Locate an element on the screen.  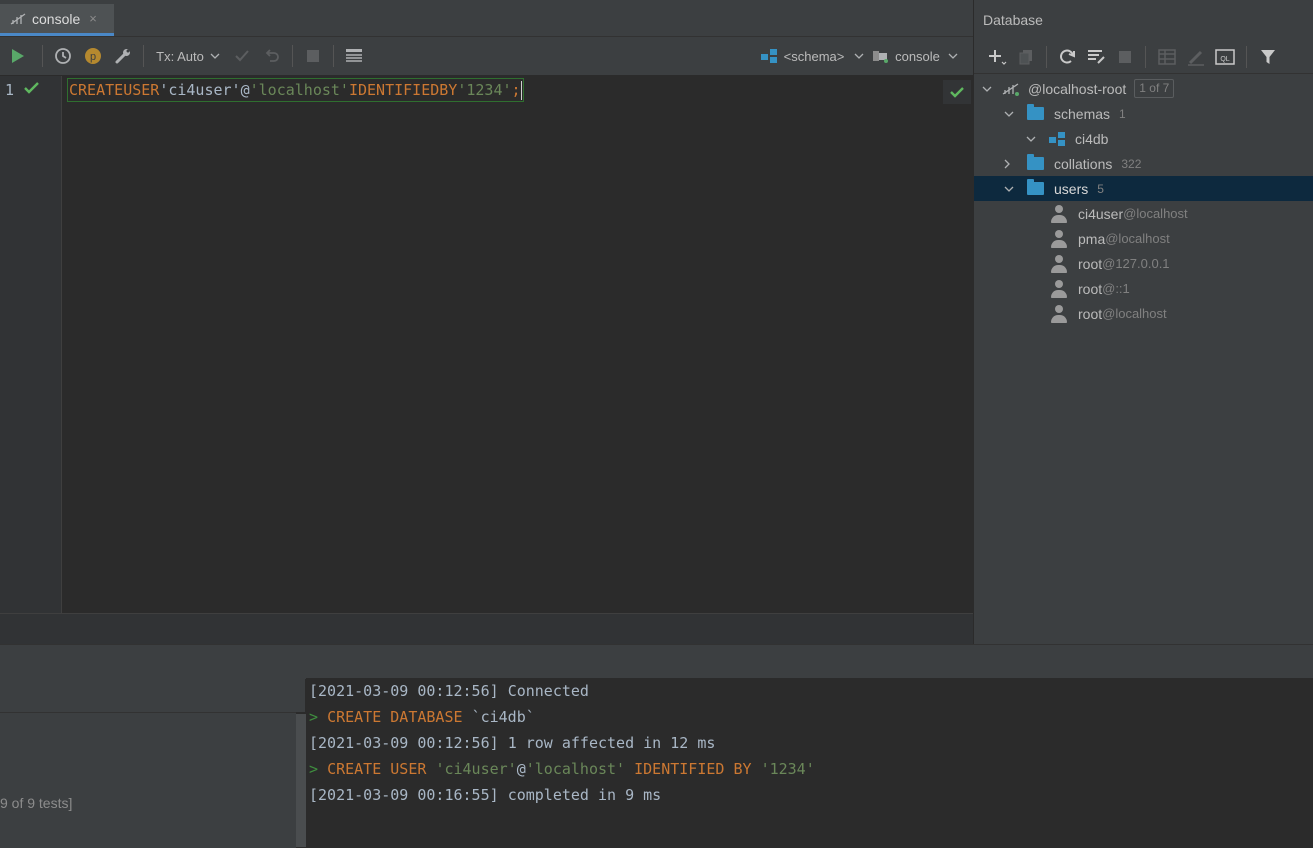
tree-user-item: root @::1 is located at coordinates (1143, 288).